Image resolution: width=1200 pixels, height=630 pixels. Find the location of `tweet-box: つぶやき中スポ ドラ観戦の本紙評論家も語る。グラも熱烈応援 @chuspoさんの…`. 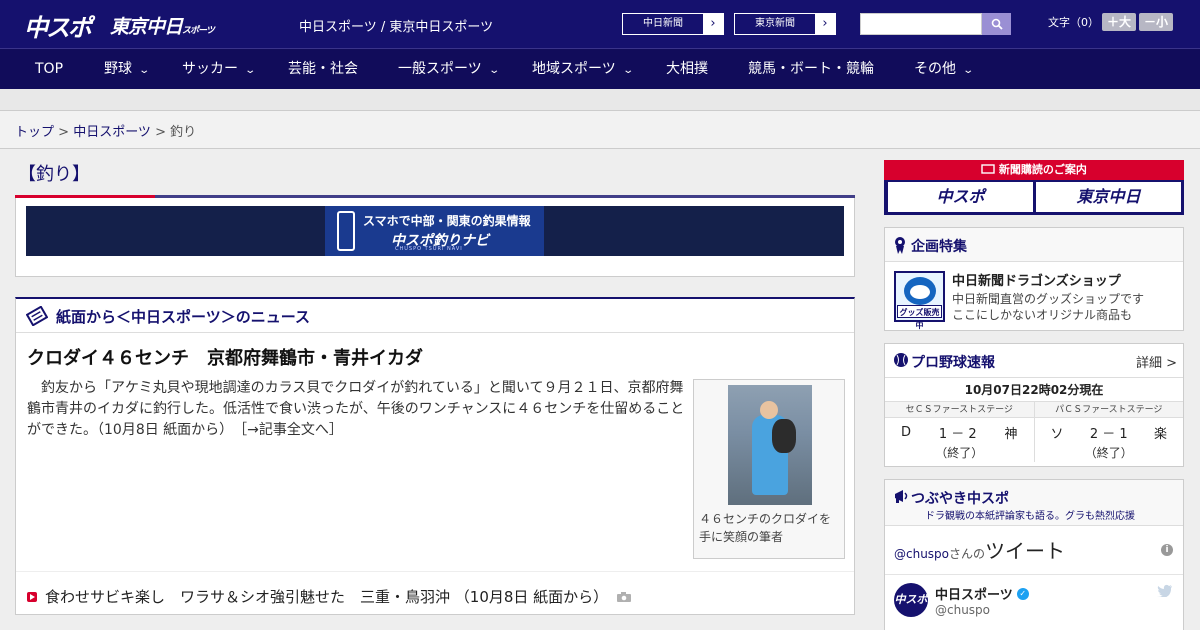

tweet-box: つぶやき中スポ ドラ観戦の本紙評論家も語る。グラも熱烈応援 @chuspoさんの… is located at coordinates (1034, 554).